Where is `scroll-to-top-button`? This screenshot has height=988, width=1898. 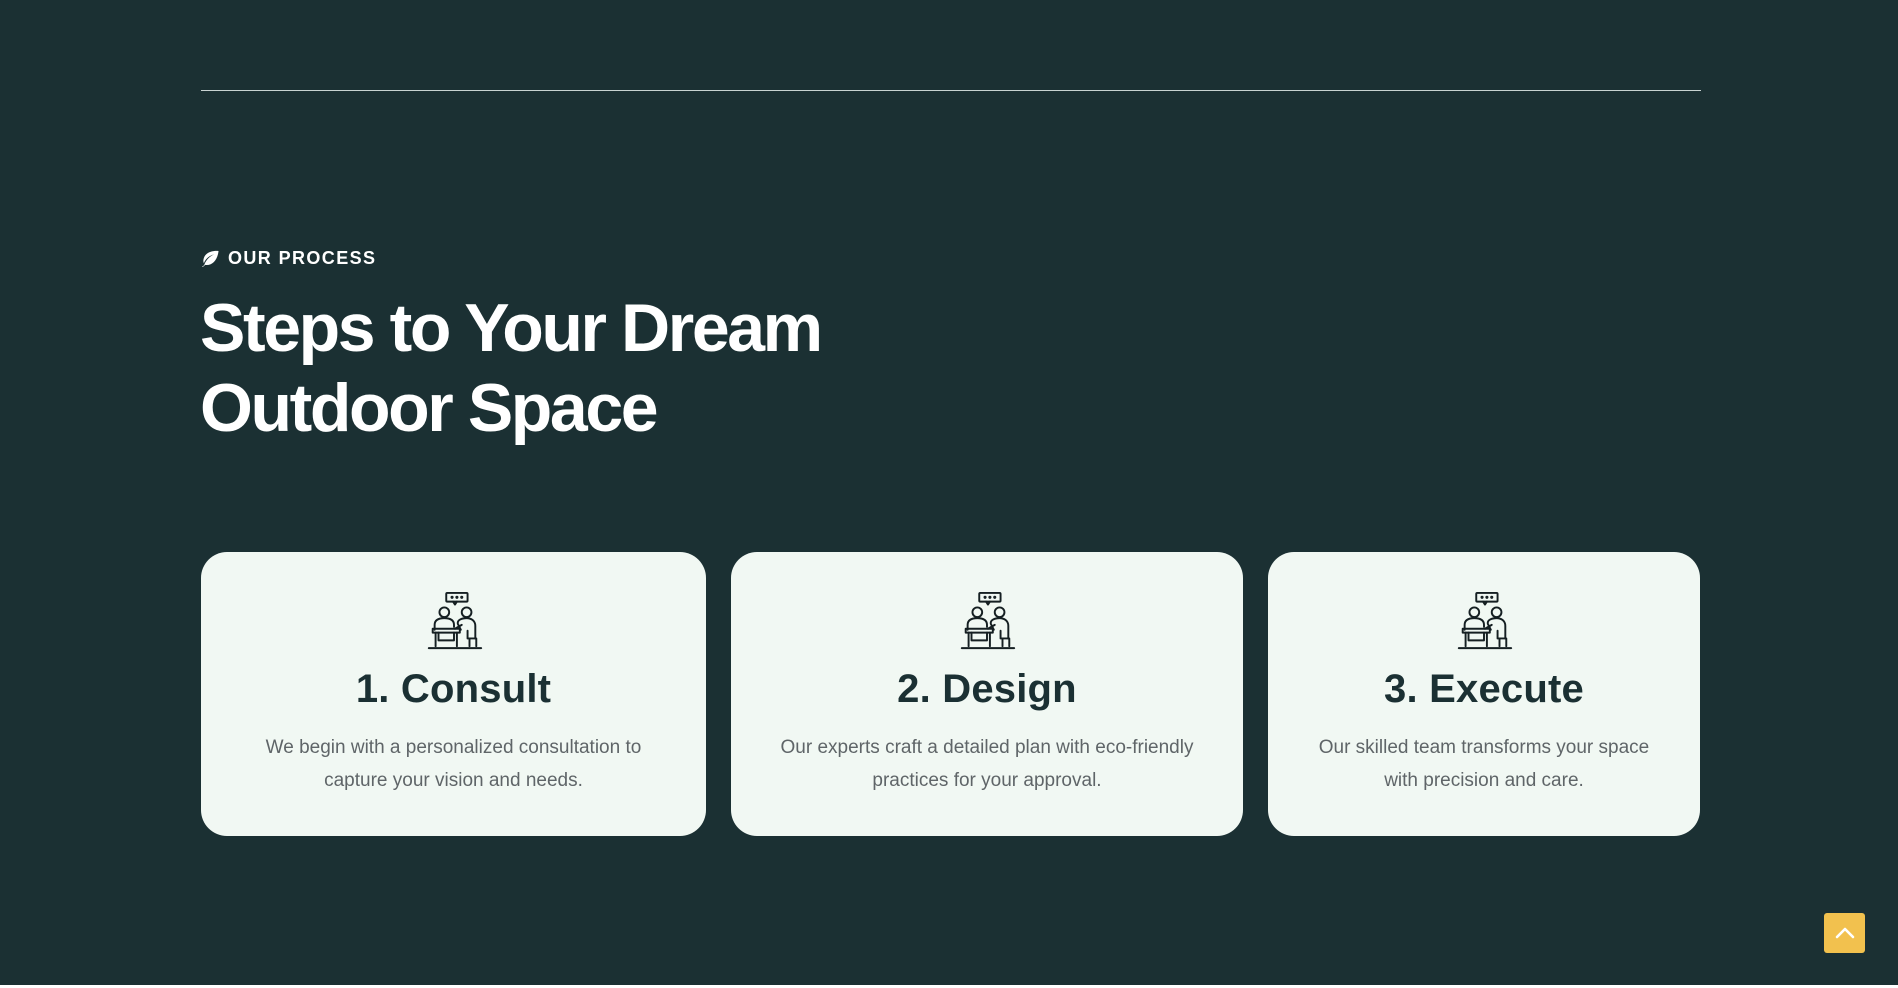 scroll-to-top-button is located at coordinates (1844, 933).